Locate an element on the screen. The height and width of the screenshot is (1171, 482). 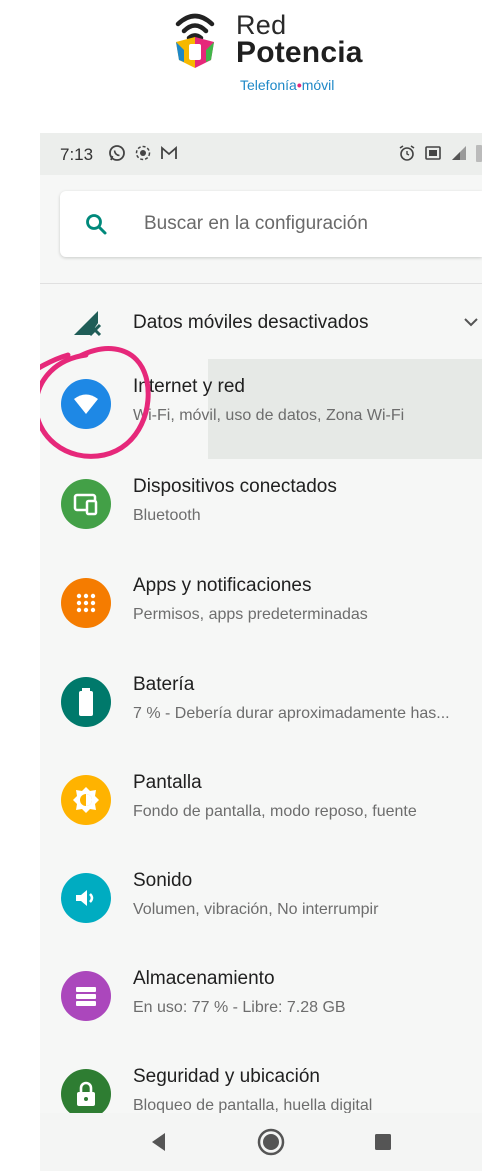
whatsapp-icon is located at coordinates (117, 153).